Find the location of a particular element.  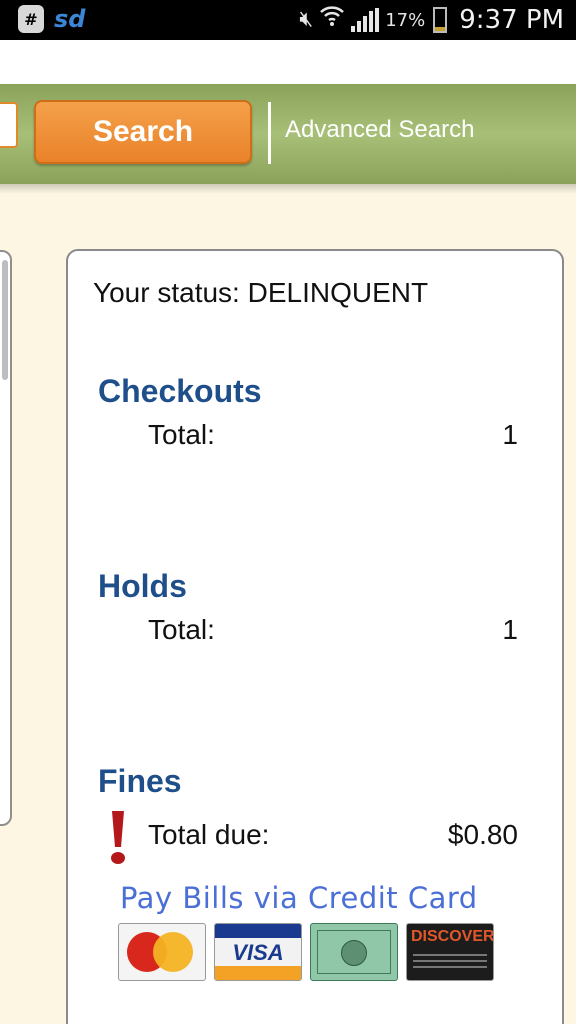

side-panel-scrollbar is located at coordinates (5, 320).